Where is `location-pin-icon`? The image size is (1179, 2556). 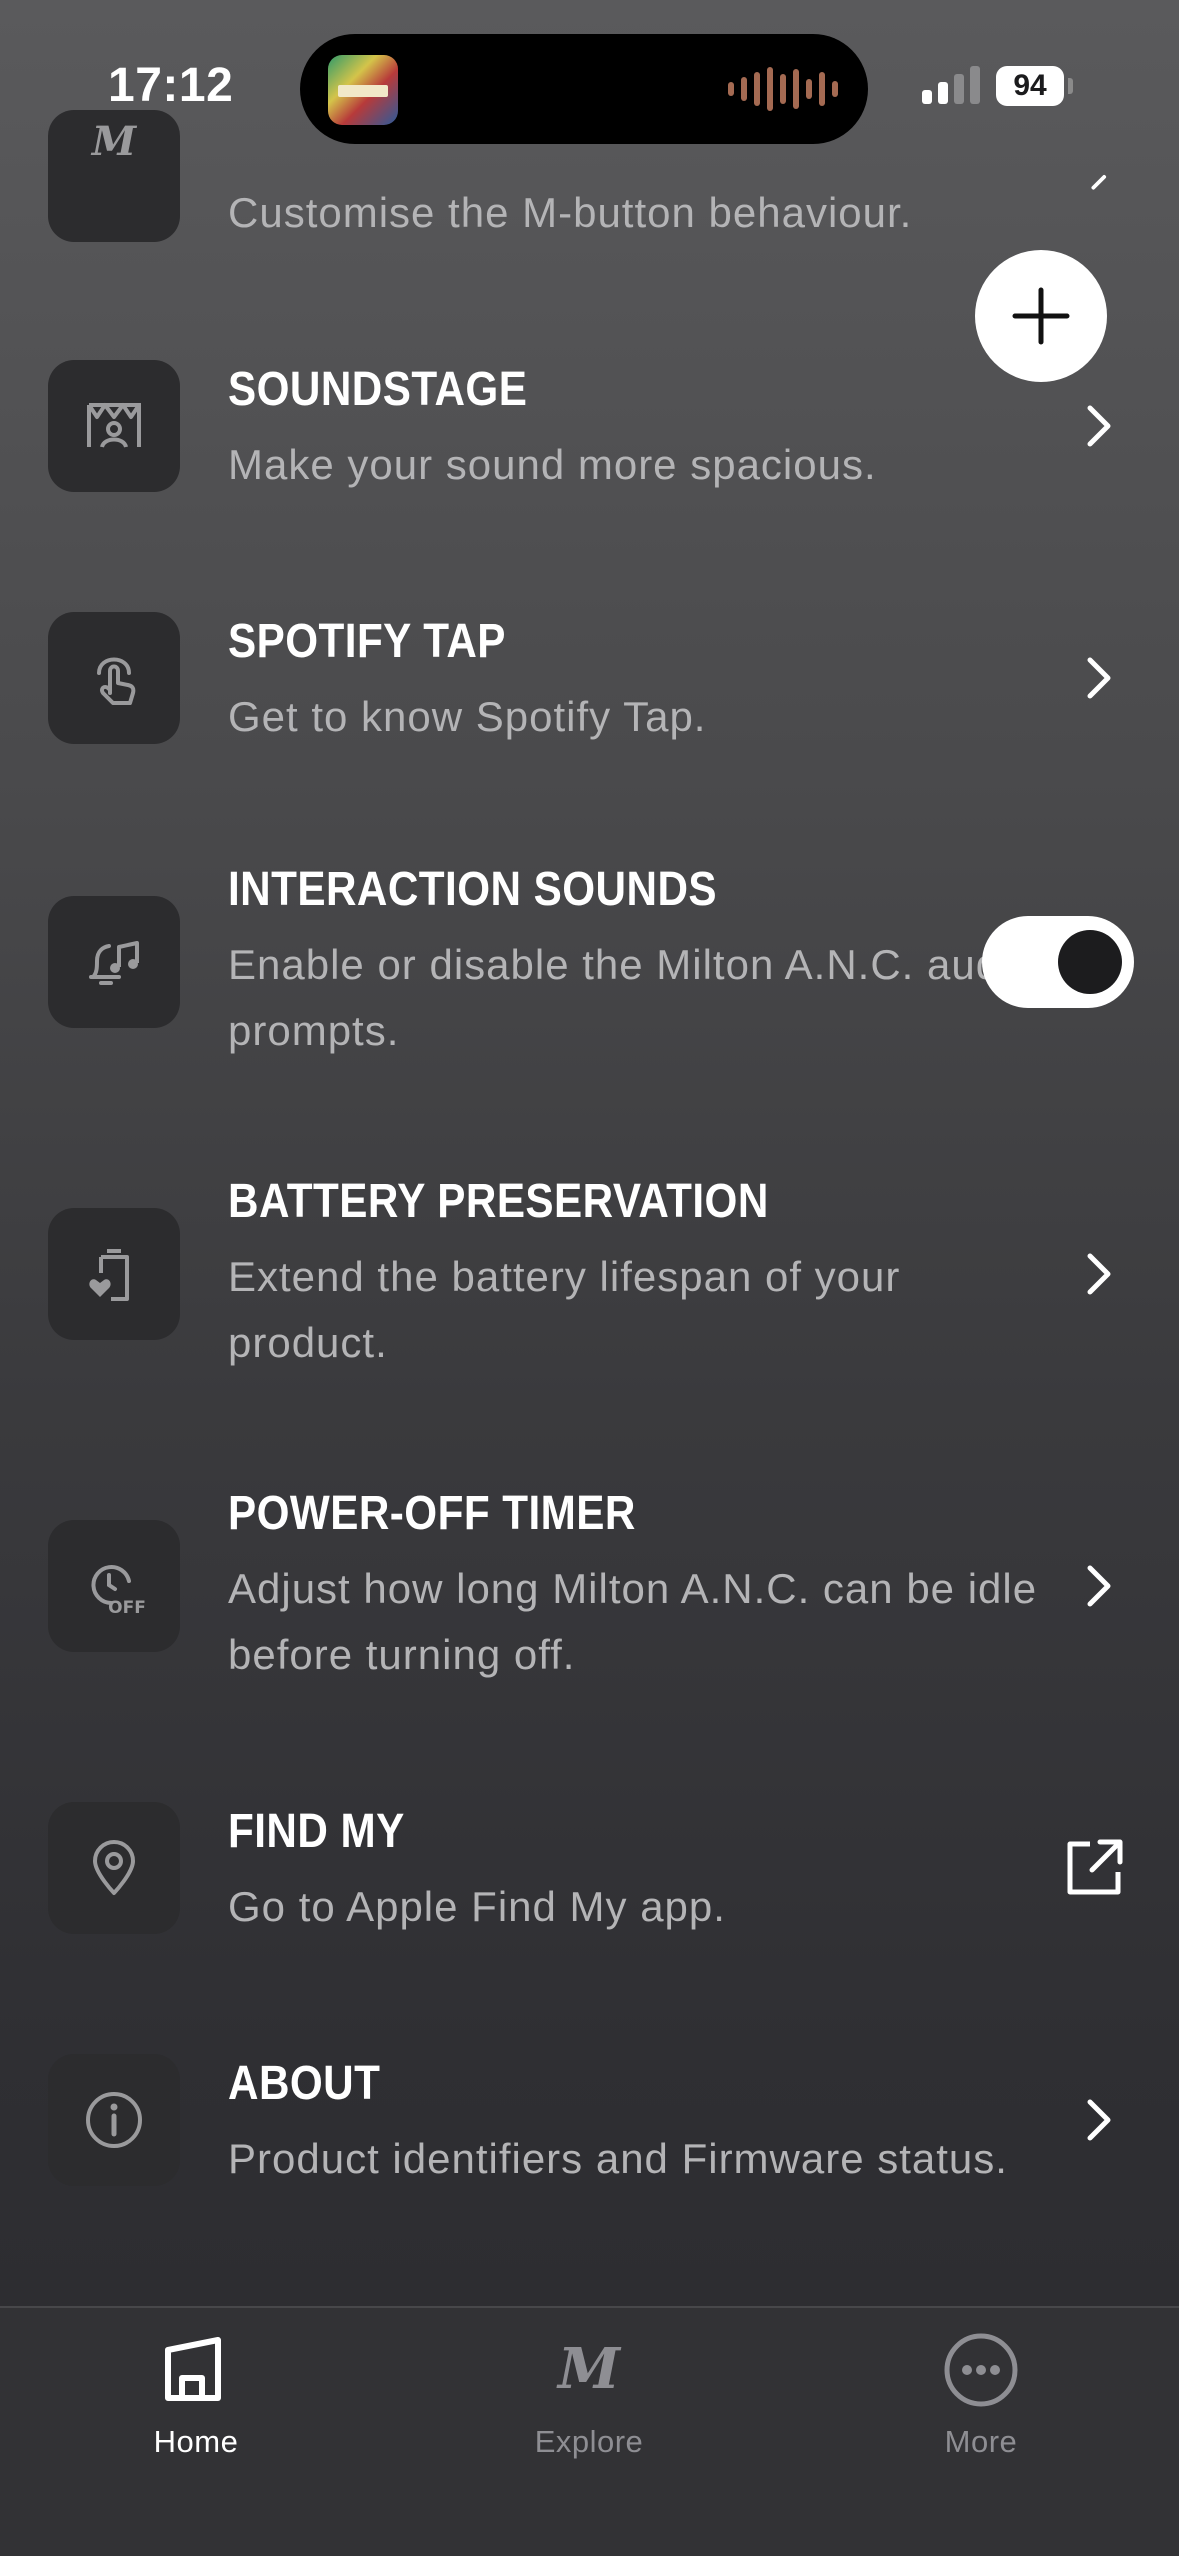 location-pin-icon is located at coordinates (114, 1868).